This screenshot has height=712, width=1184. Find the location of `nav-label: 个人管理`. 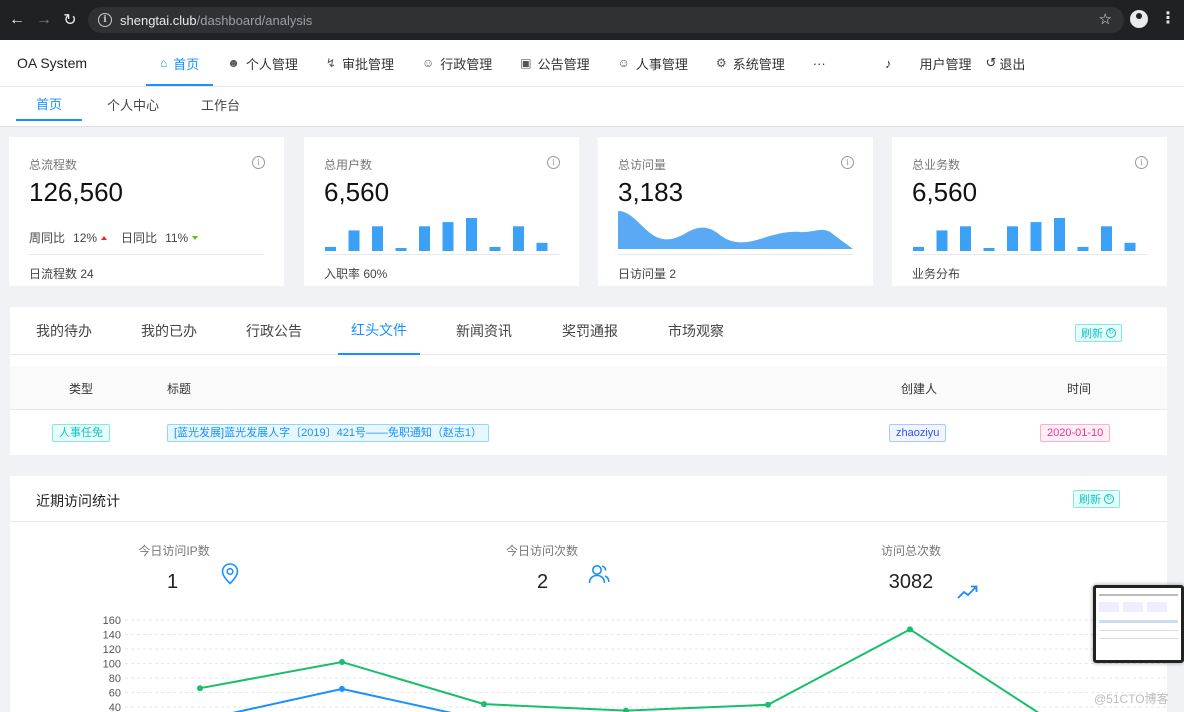

nav-label: 个人管理 is located at coordinates (271, 64).